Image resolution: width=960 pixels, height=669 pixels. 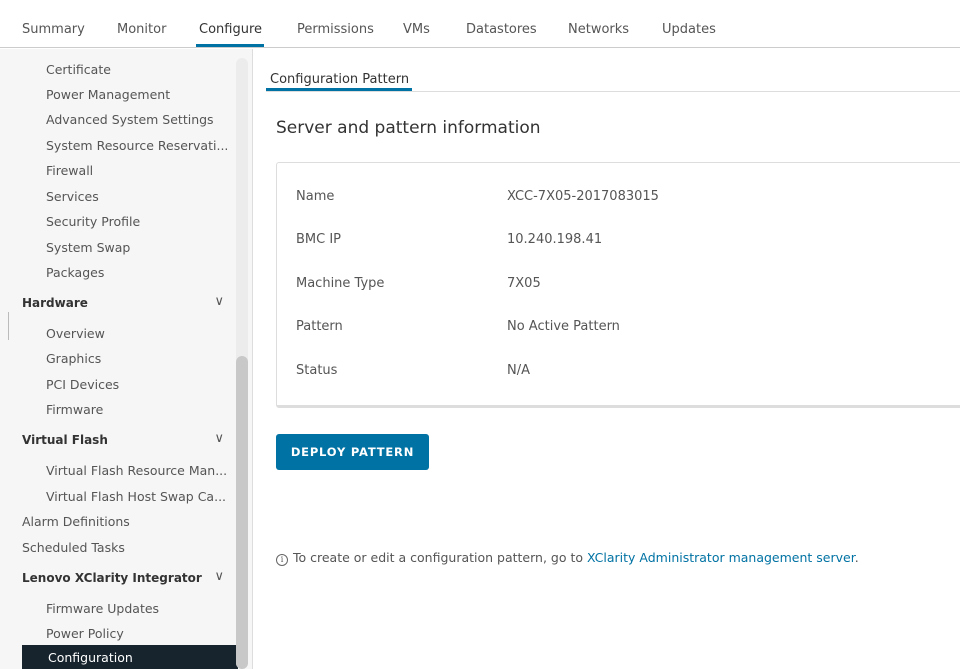 What do you see at coordinates (127, 302) in the screenshot?
I see `sidebar-group-hardware: Hardware ∨` at bounding box center [127, 302].